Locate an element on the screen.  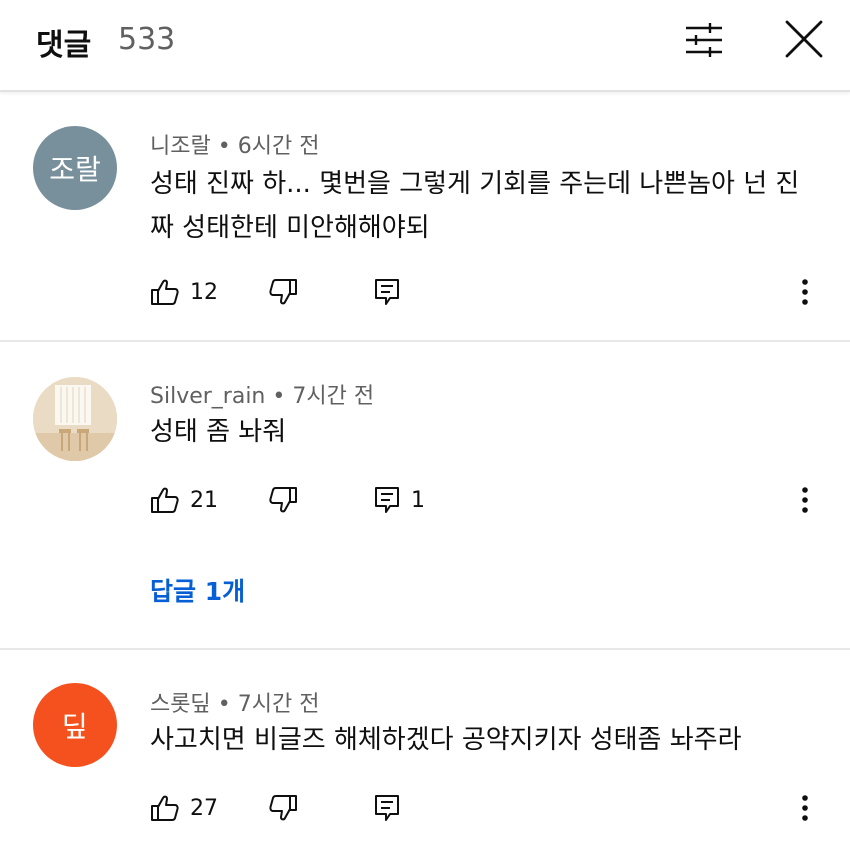
close-button is located at coordinates (804, 40).